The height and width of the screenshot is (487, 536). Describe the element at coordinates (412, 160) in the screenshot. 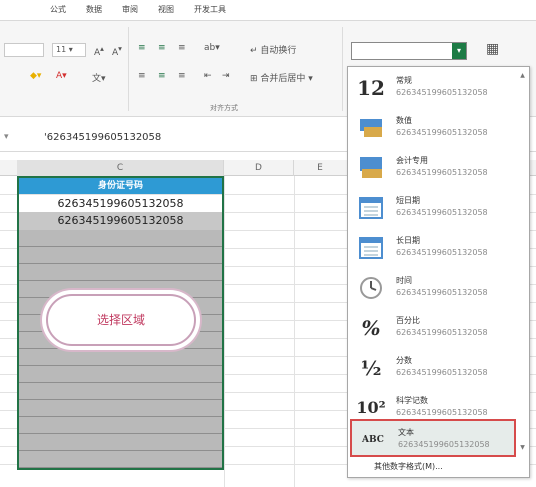

I see `format-name: 会计专用` at that location.